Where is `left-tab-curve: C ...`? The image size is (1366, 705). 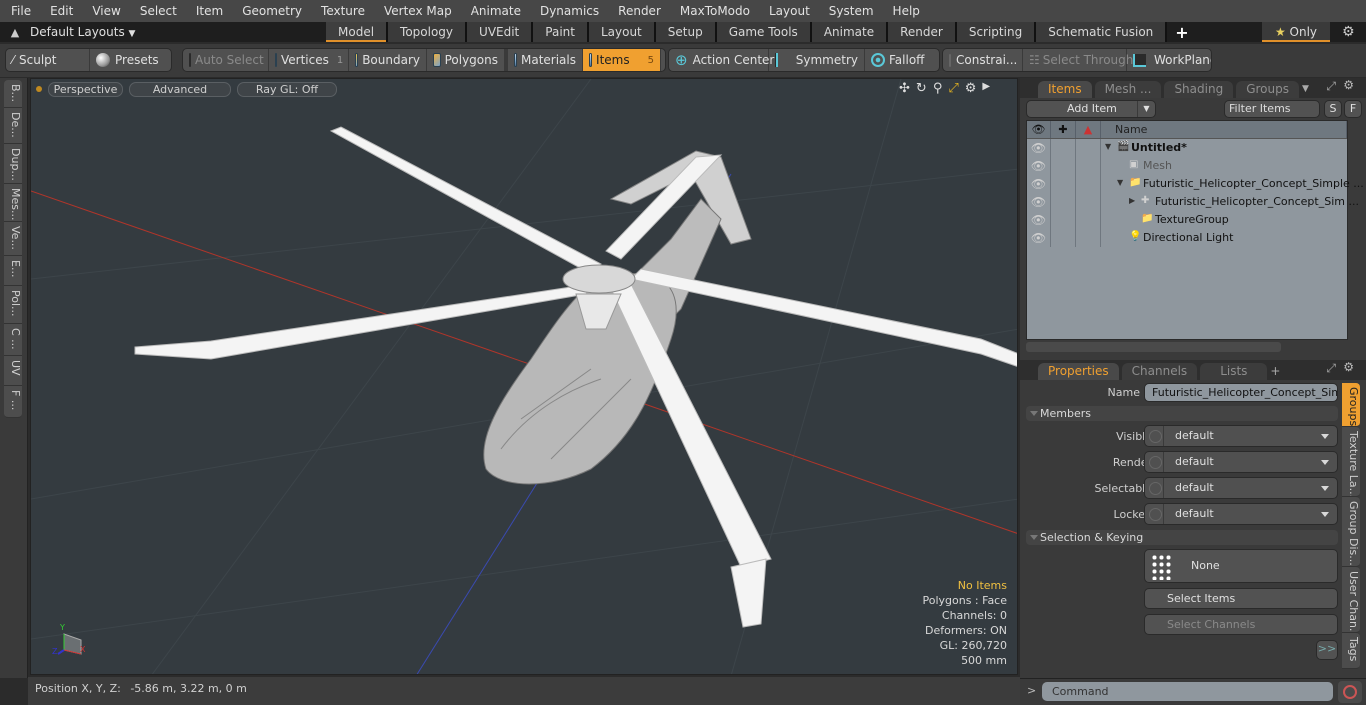 left-tab-curve: C ... is located at coordinates (13, 340).